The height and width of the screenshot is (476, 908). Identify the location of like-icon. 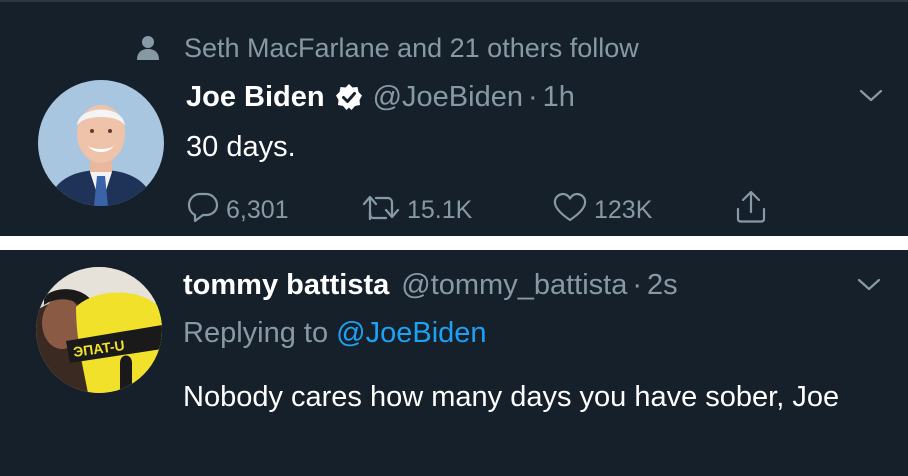
(573, 210).